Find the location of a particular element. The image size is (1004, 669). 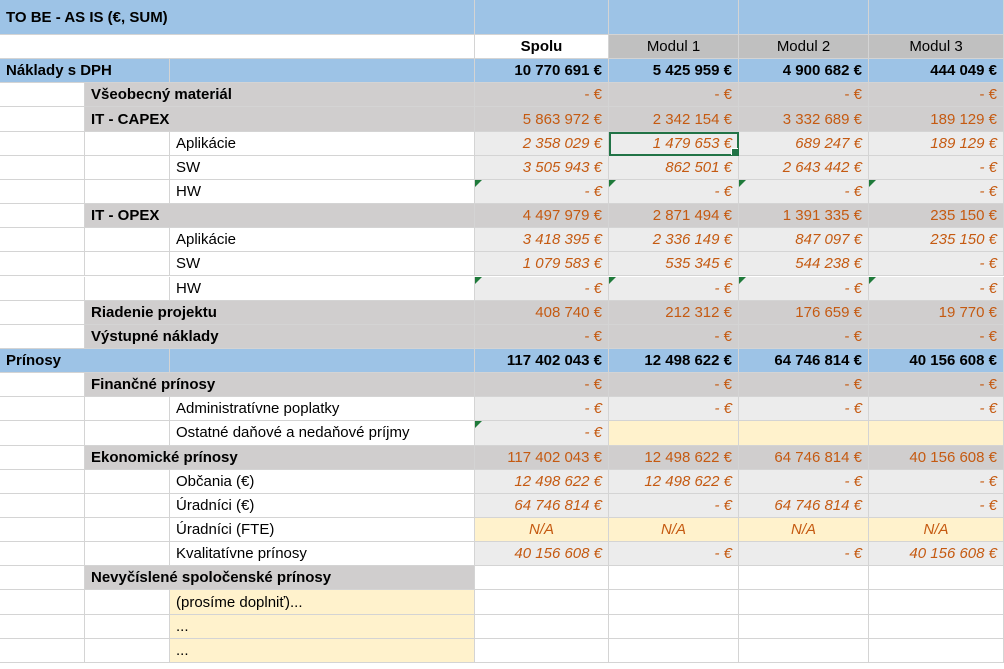

item-label: Úradníci (€) is located at coordinates (322, 505).